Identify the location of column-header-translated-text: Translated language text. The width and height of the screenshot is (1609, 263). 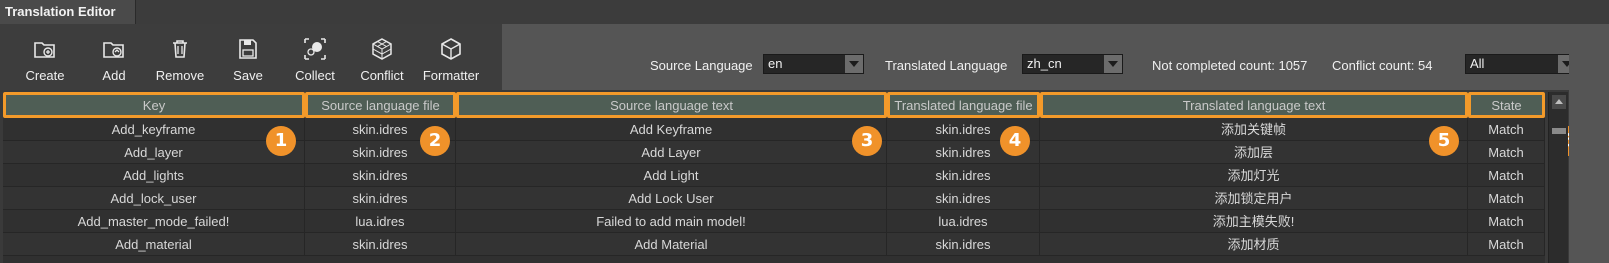
(1254, 105).